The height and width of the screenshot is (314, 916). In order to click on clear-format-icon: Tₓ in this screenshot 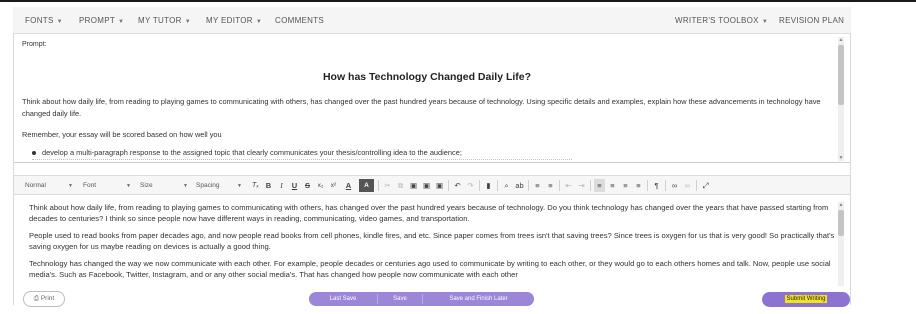, I will do `click(255, 185)`.